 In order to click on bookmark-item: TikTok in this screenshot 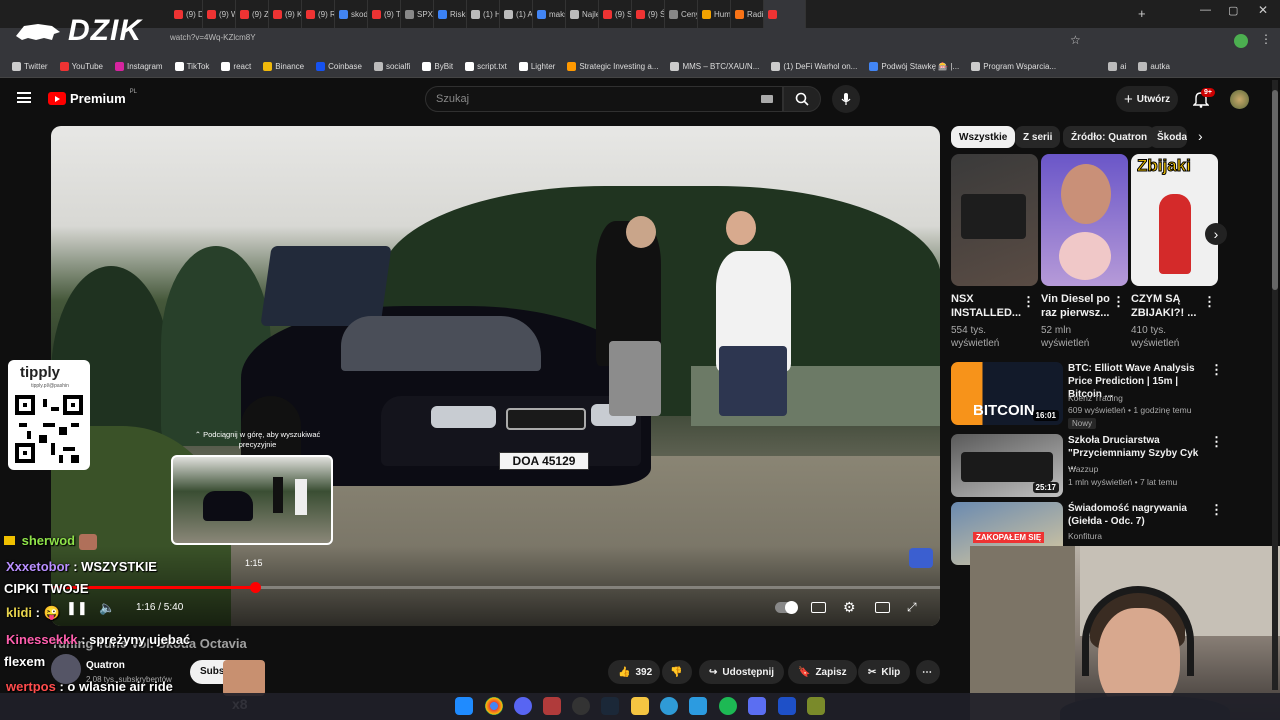, I will do `click(192, 66)`.